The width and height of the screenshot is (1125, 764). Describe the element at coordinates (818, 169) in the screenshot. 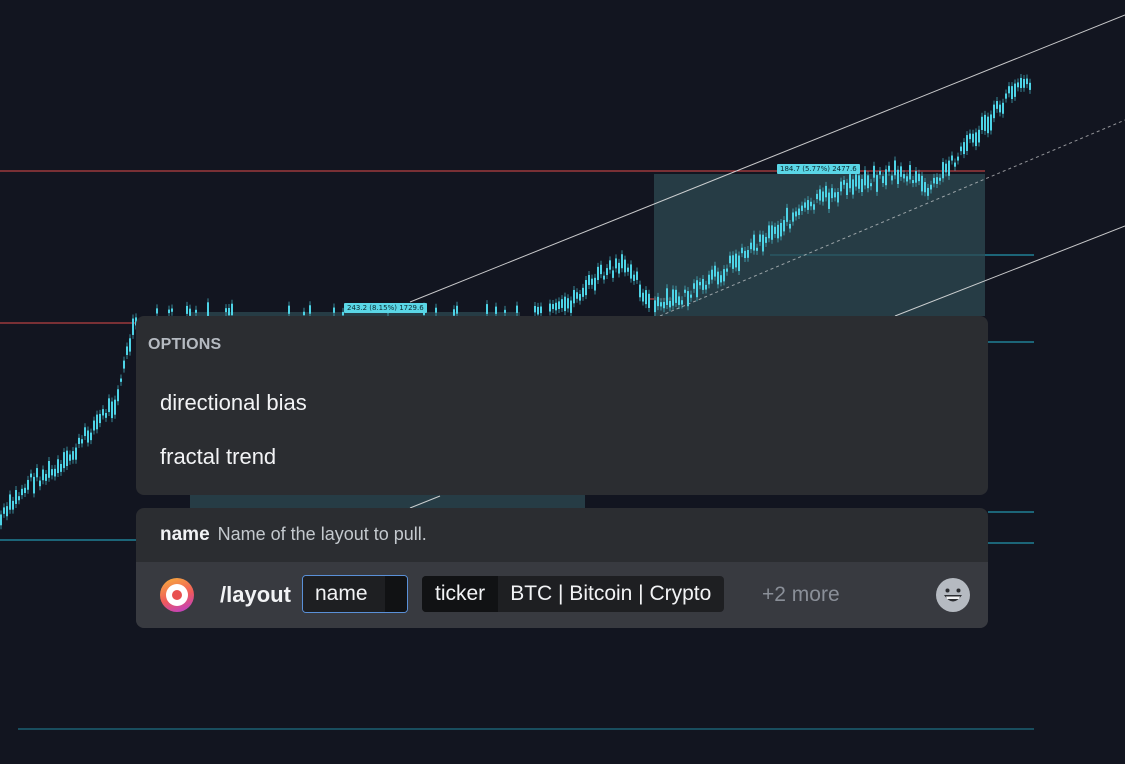

I see `chart-measure-label: 184.7 (5.77%) 2477.6` at that location.